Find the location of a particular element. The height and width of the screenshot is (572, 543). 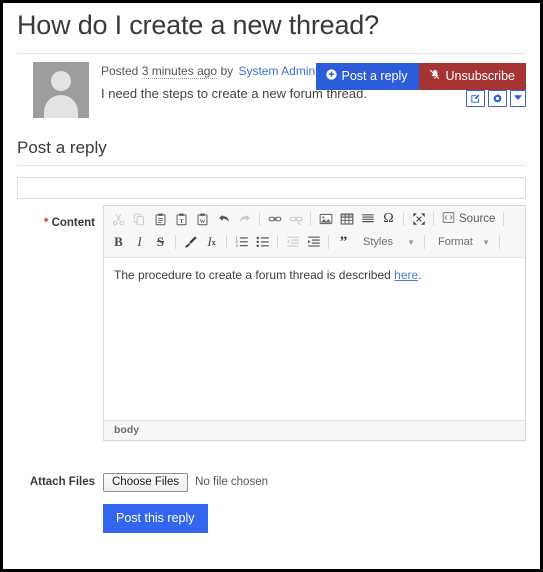

unlink-icon is located at coordinates (295, 219).